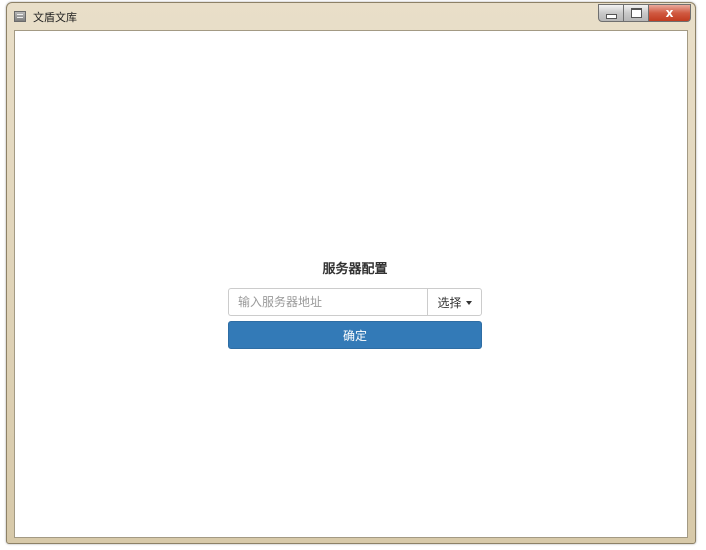  I want to click on app-icon, so click(20, 16).